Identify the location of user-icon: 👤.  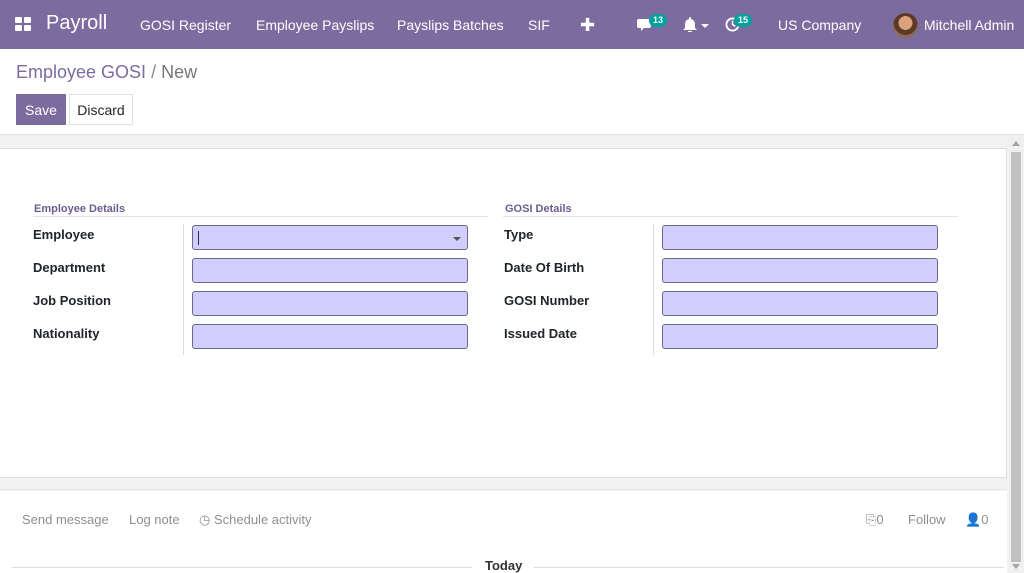
(973, 519).